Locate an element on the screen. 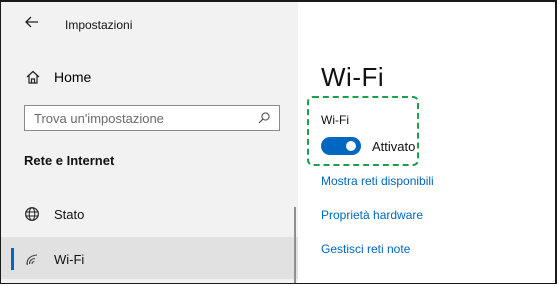  manage-known-networks-link: Gestisci reti note is located at coordinates (365, 249).